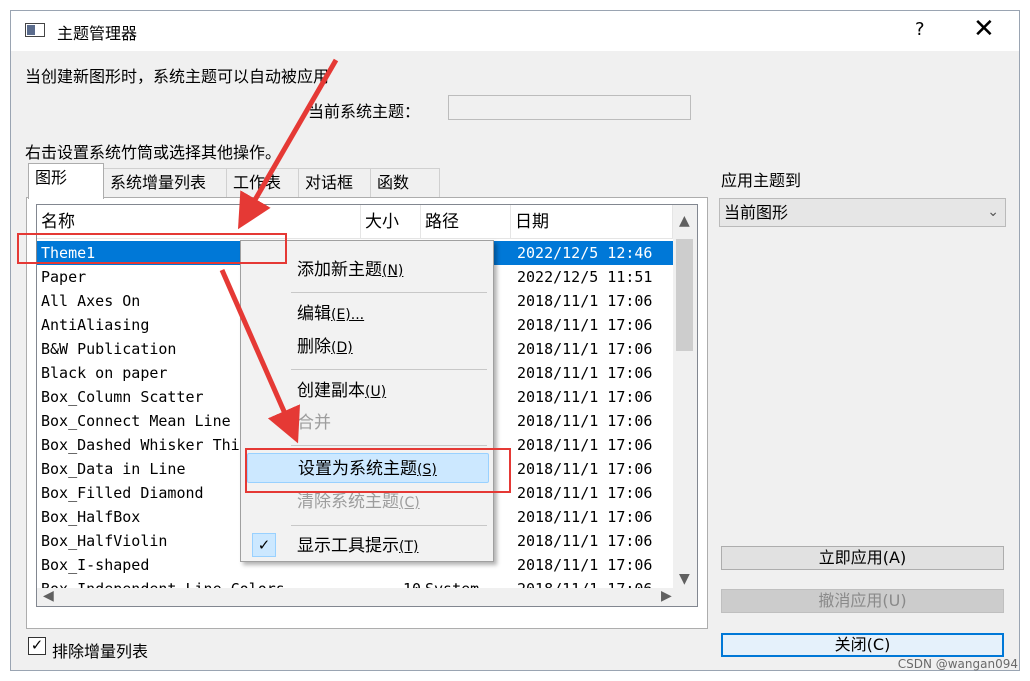  I want to click on annotation-arrow-to-theme1, so click(288, 144).